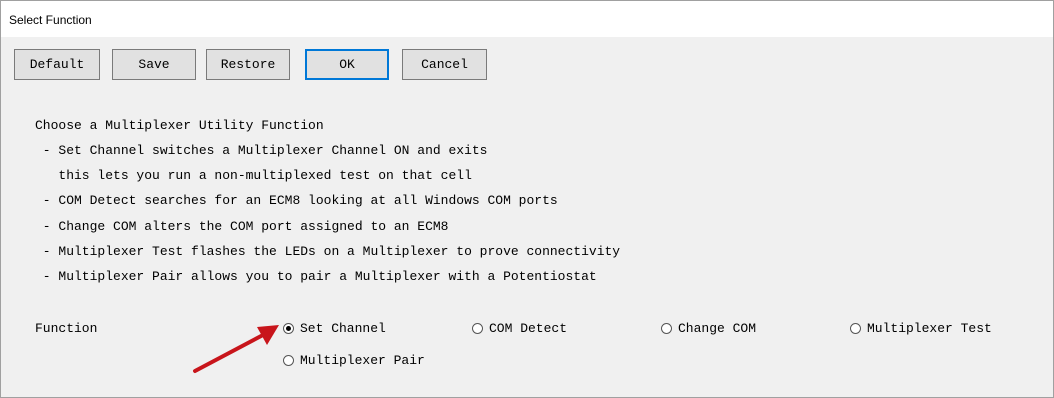 This screenshot has height=398, width=1054. What do you see at coordinates (154, 64) in the screenshot?
I see `save-button: Save` at bounding box center [154, 64].